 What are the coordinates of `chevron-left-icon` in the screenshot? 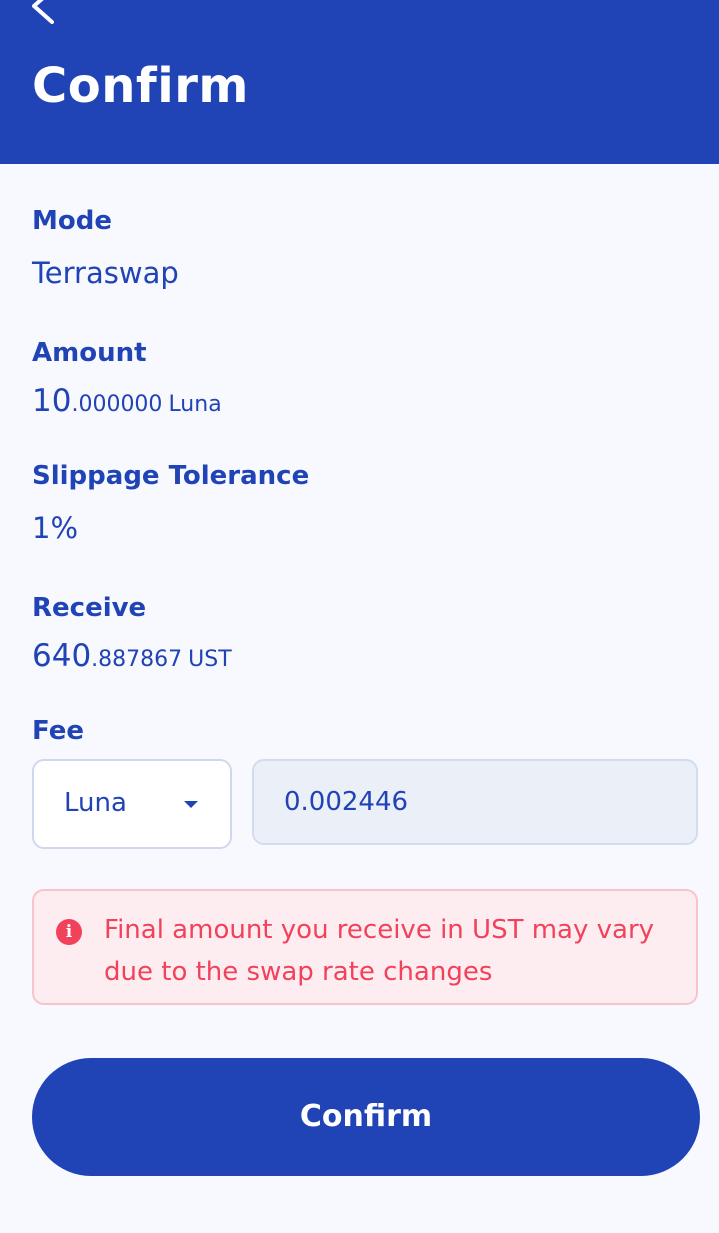 It's located at (43, 12).